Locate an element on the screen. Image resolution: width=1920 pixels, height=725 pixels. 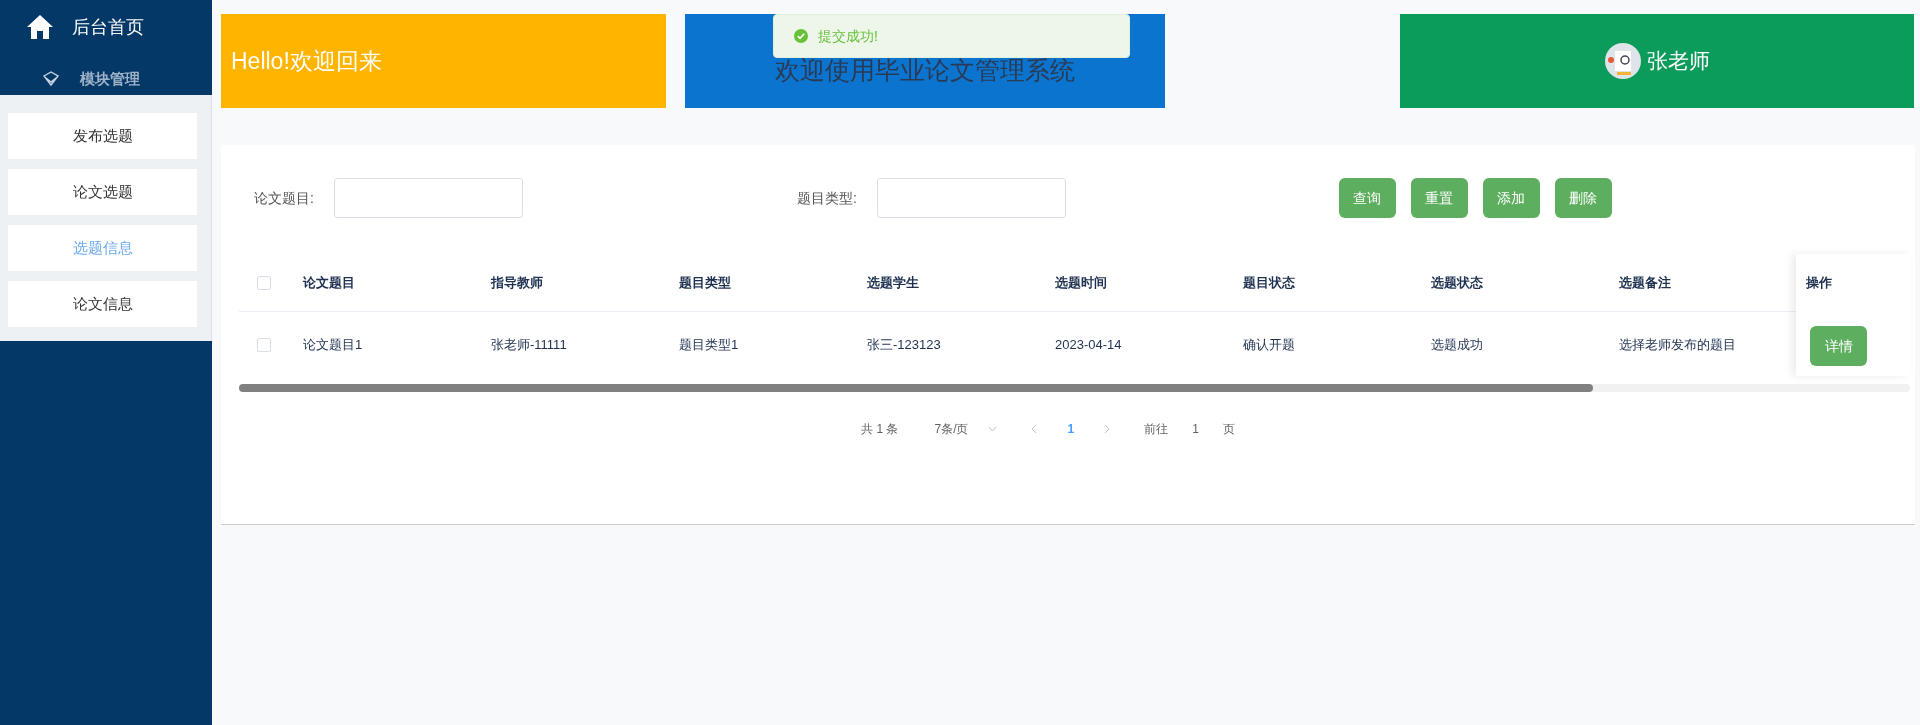
table-cell-text: 张三-123123 is located at coordinates (904, 345).